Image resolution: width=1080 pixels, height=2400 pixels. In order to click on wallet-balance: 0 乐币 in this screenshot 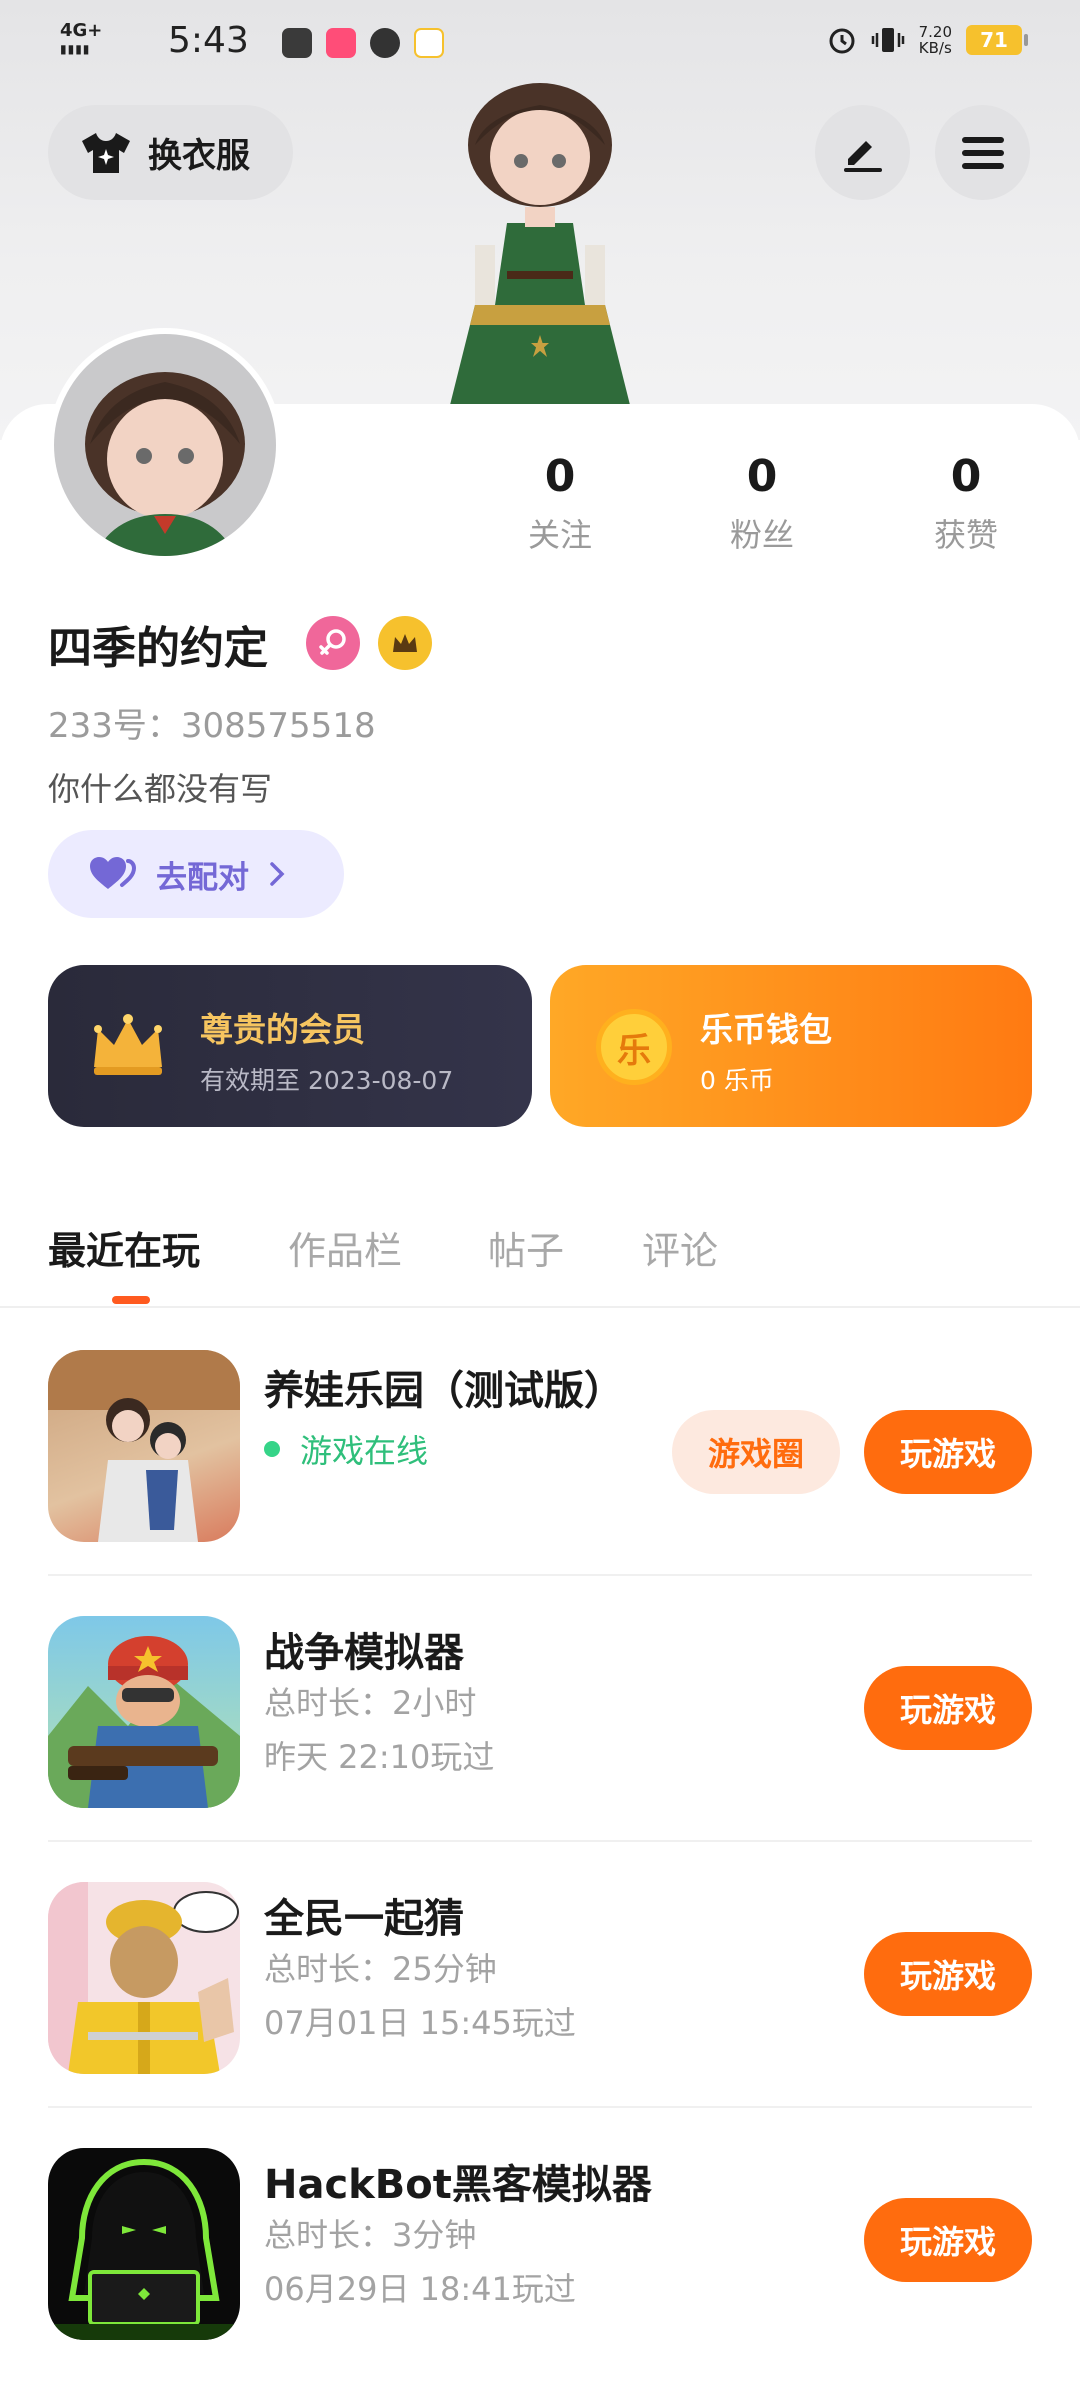, I will do `click(737, 1080)`.